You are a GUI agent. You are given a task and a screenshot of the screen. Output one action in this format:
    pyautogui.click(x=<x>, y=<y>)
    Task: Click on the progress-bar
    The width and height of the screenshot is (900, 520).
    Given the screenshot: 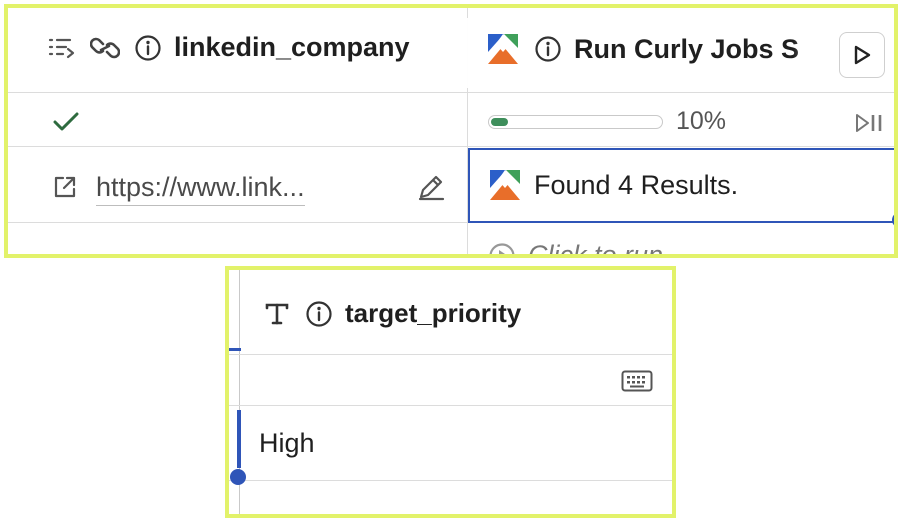 What is the action you would take?
    pyautogui.click(x=575, y=122)
    